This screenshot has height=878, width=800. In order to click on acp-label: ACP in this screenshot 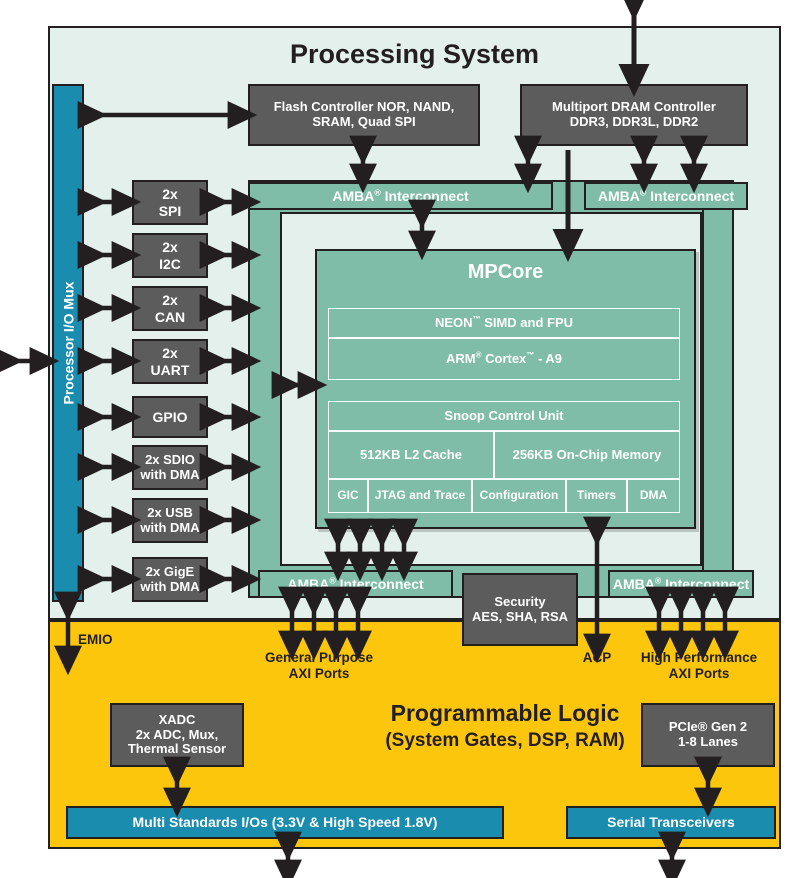, I will do `click(597, 658)`.